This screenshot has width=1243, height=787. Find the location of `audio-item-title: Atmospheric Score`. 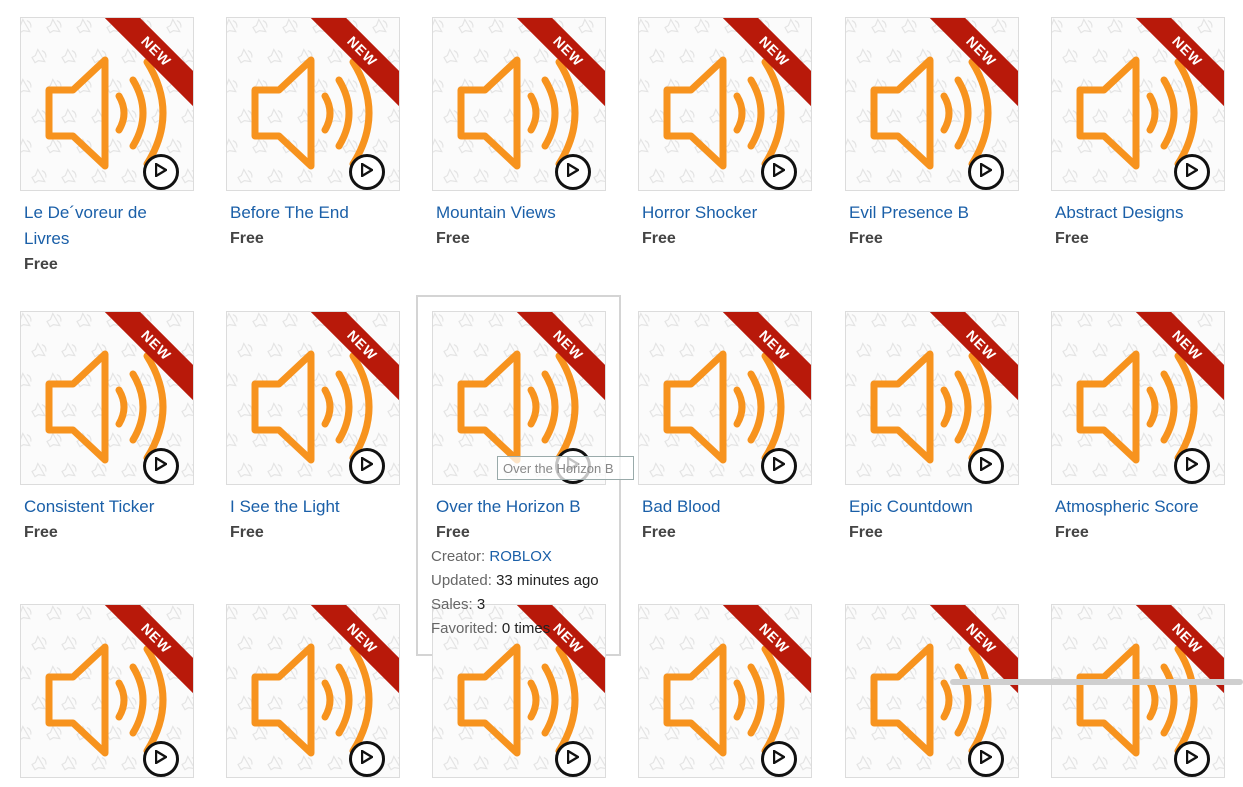

audio-item-title: Atmospheric Score is located at coordinates (1138, 507).